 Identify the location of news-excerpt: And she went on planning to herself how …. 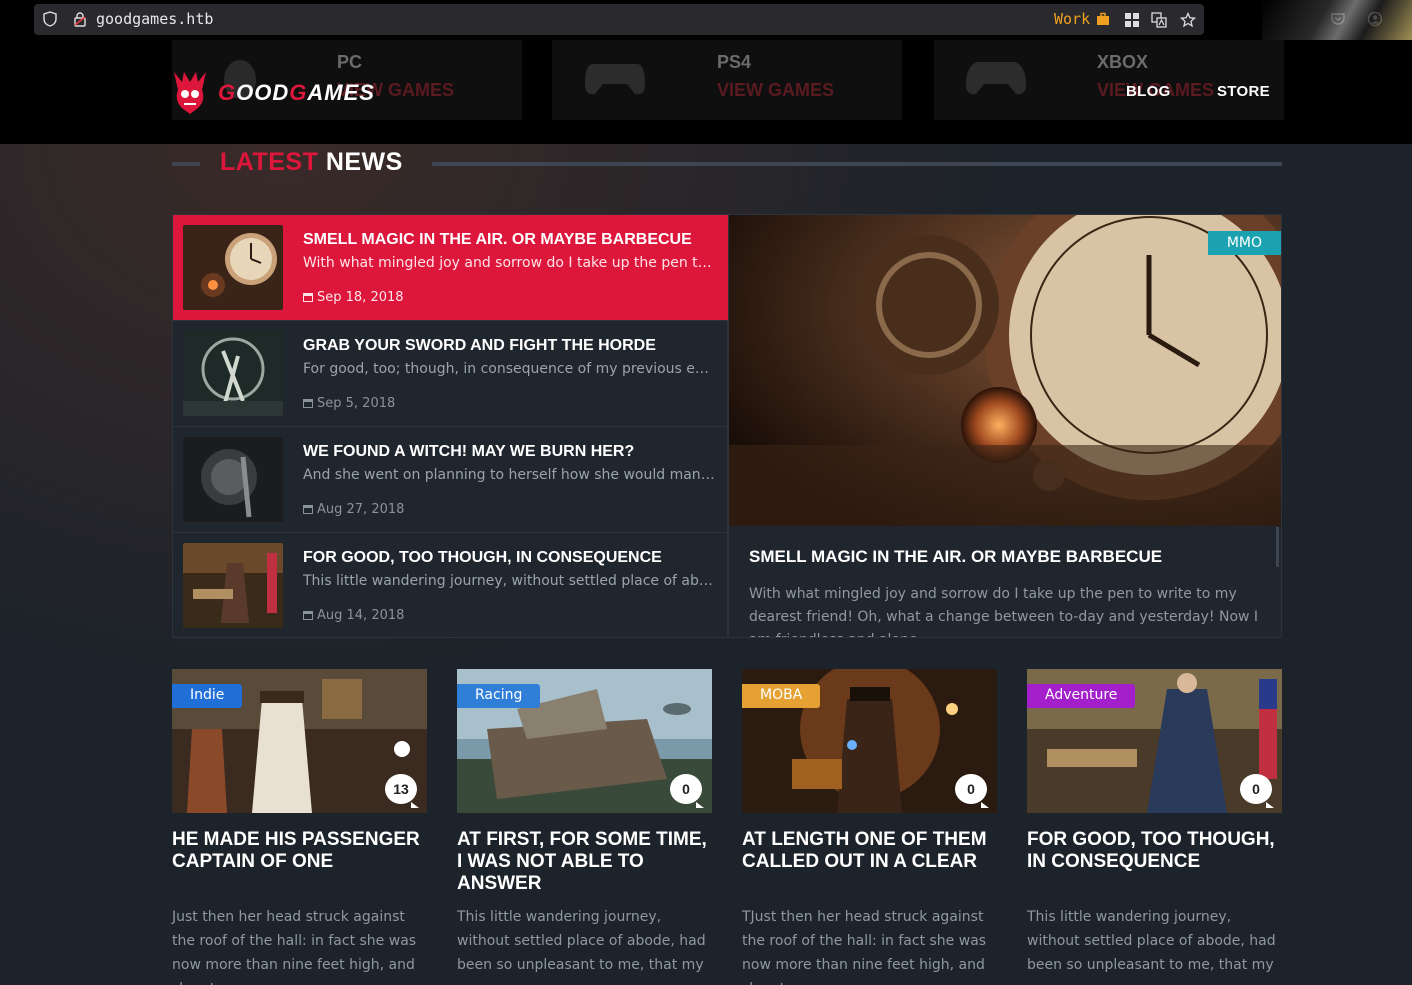
(510, 475).